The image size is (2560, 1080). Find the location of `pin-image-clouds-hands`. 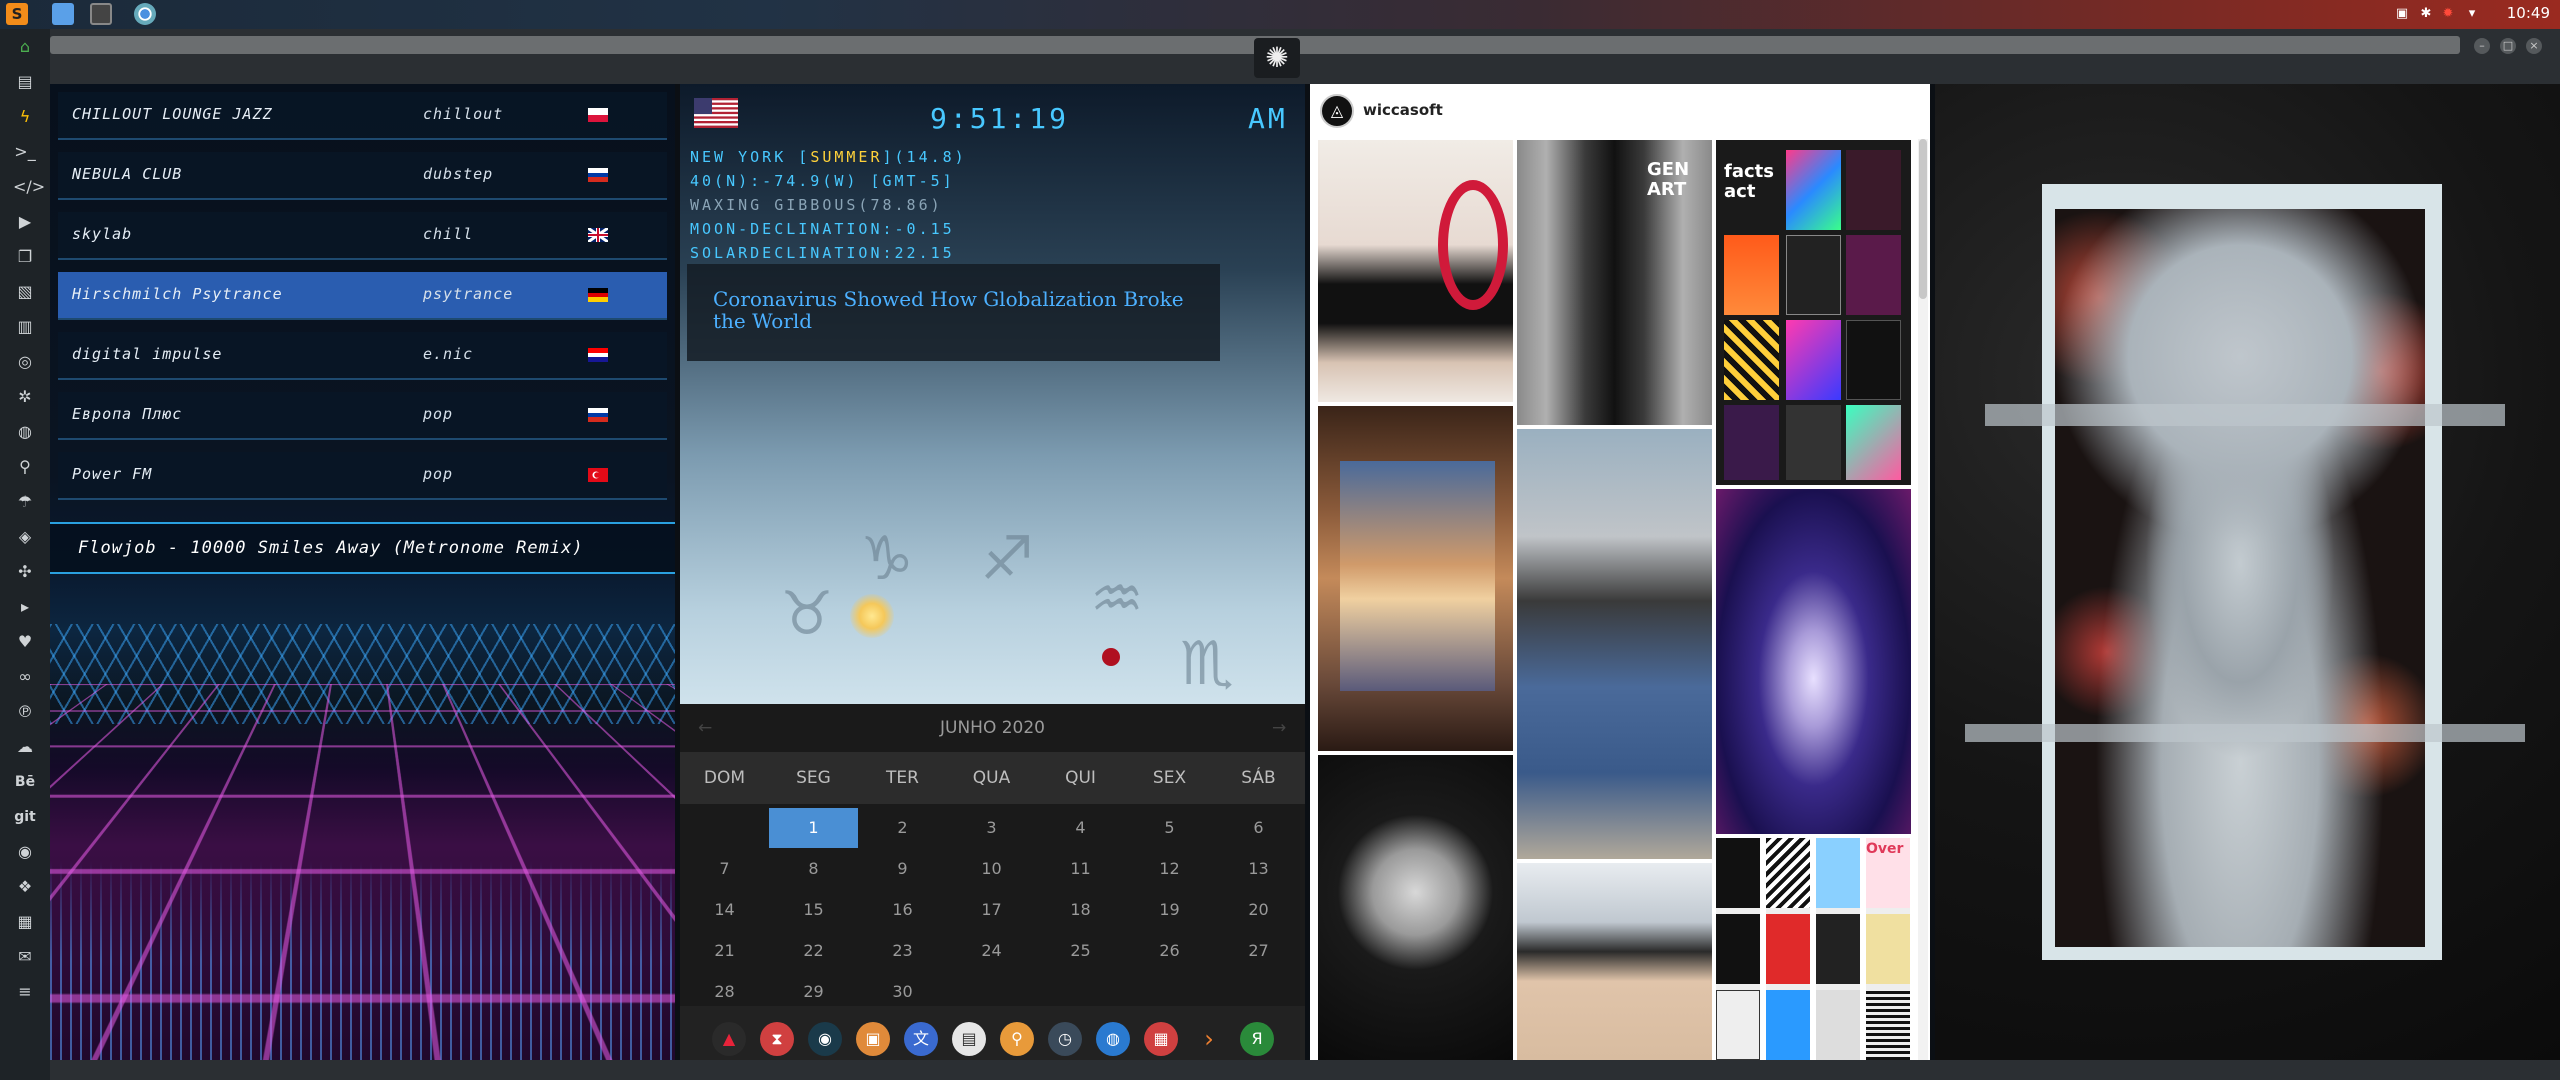

pin-image-clouds-hands is located at coordinates (1415, 578).